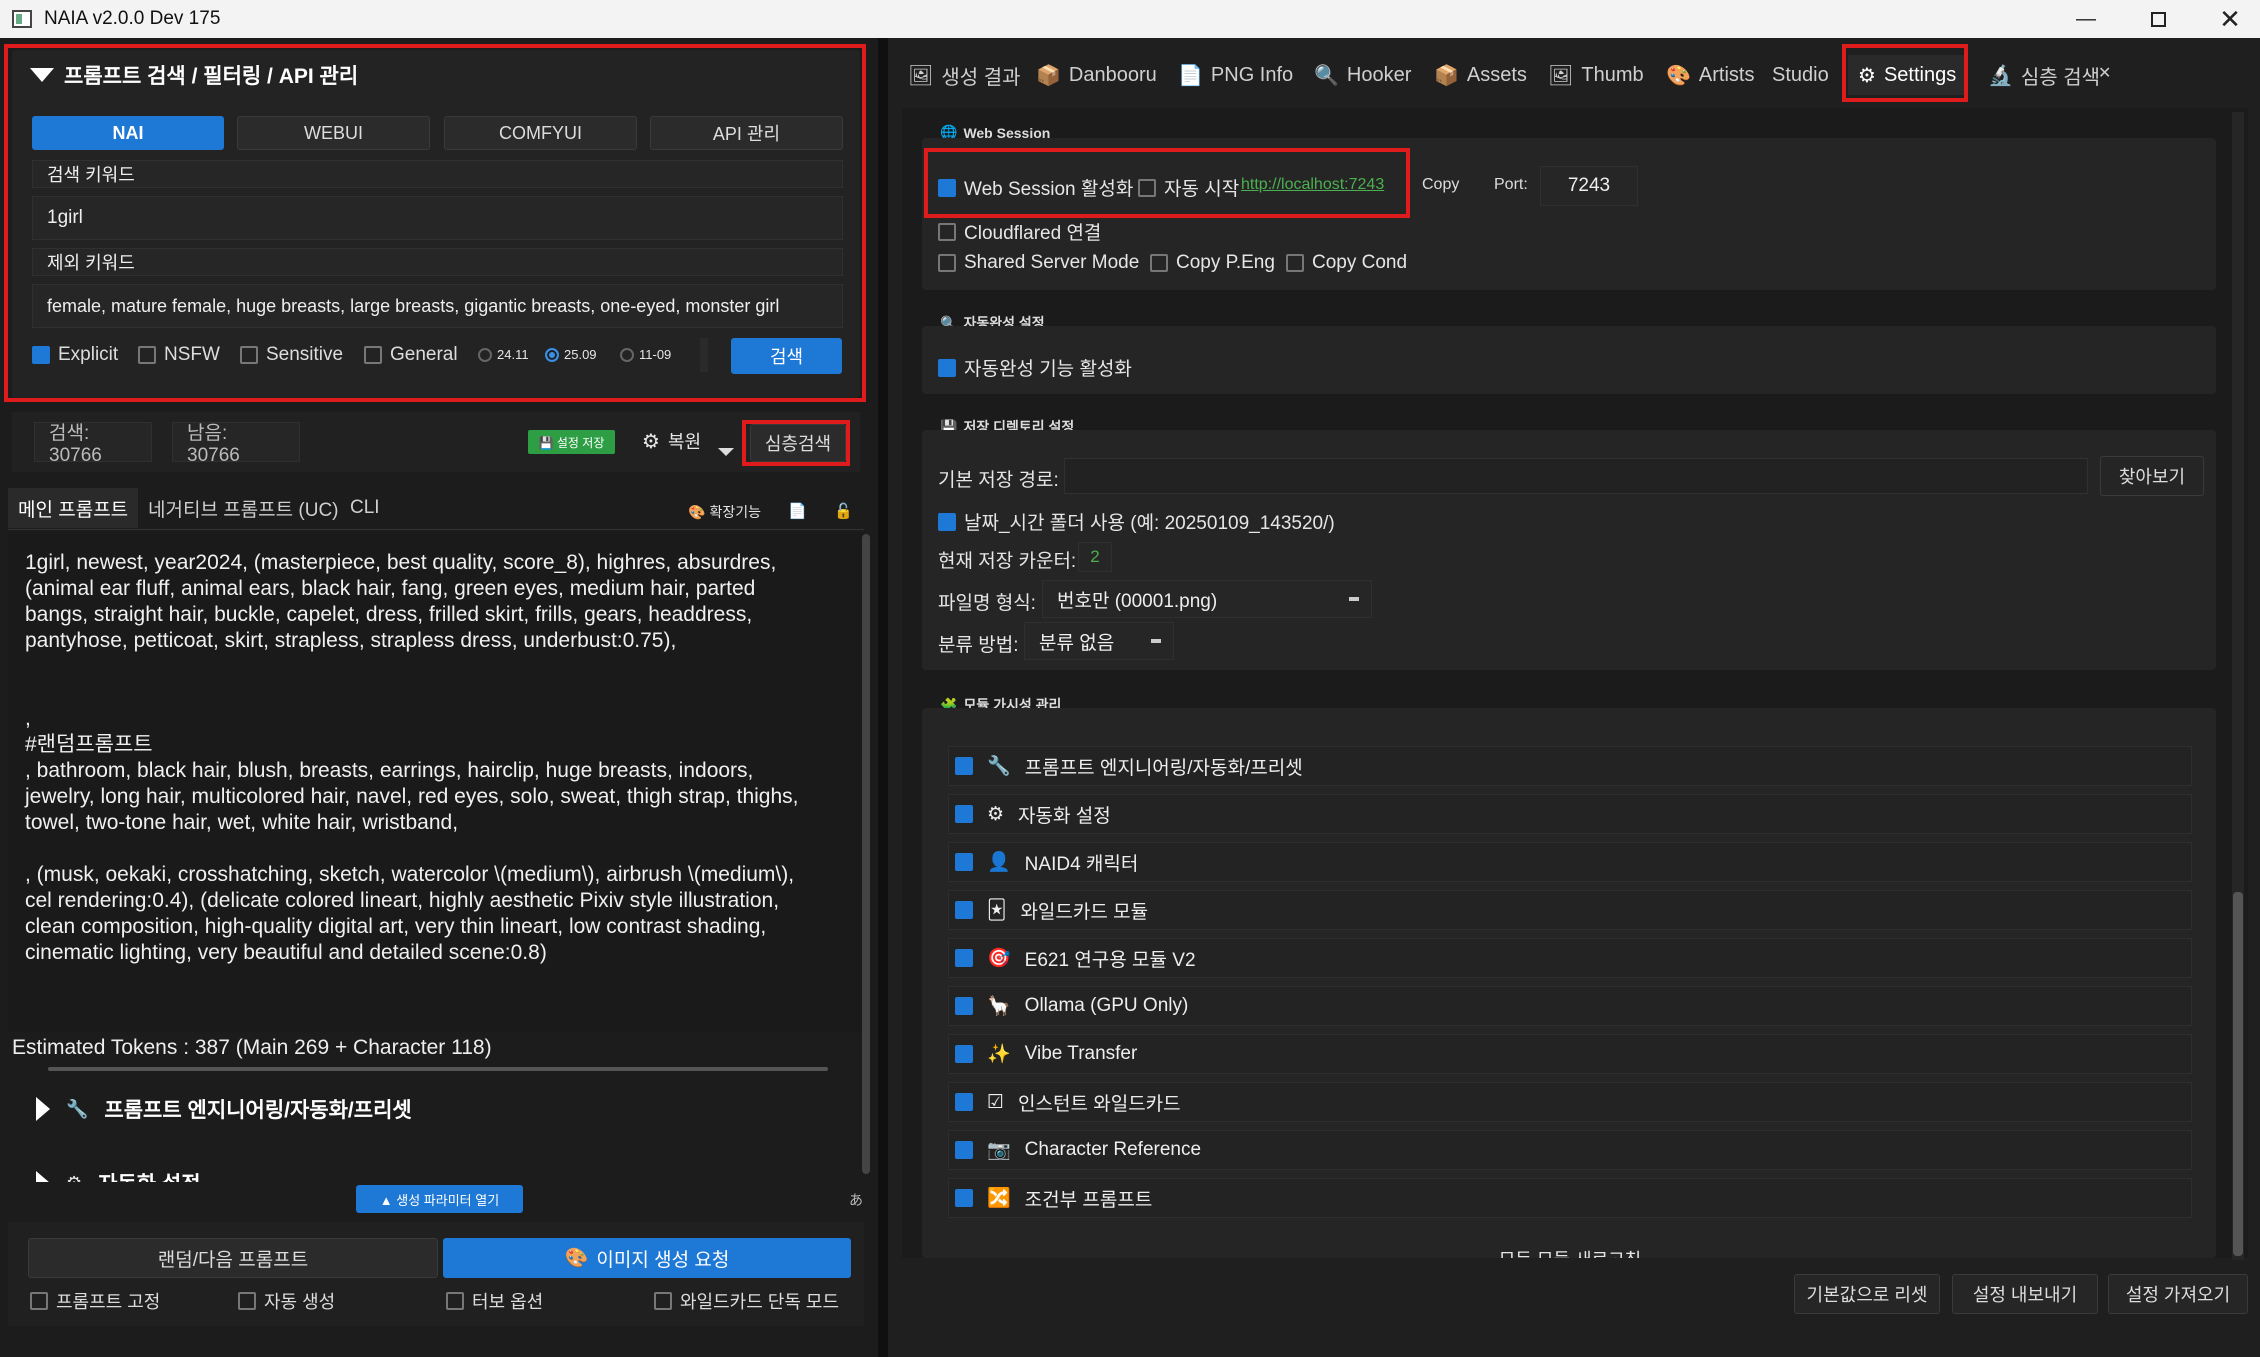 The image size is (2260, 1357). I want to click on auto-start: 자동 시작, so click(1188, 187).